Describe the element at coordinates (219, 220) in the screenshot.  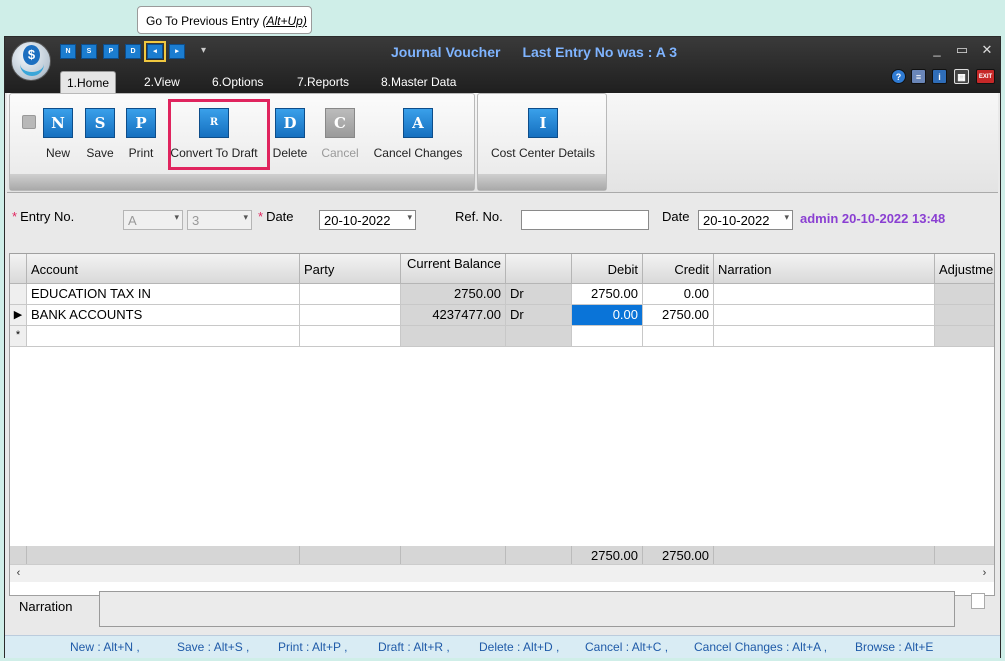
I see `entry-no-select: 3 ▾` at that location.